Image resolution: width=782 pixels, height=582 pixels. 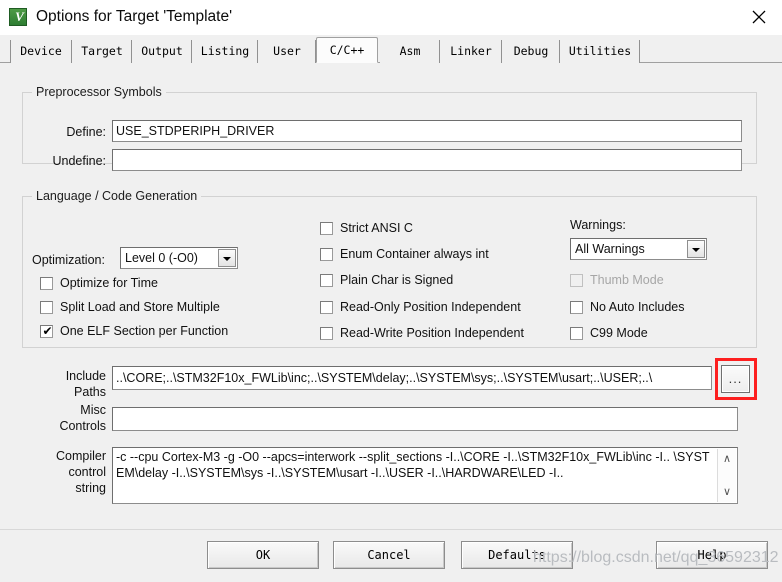 What do you see at coordinates (87, 472) in the screenshot?
I see `compiler-control-label-line2: control` at bounding box center [87, 472].